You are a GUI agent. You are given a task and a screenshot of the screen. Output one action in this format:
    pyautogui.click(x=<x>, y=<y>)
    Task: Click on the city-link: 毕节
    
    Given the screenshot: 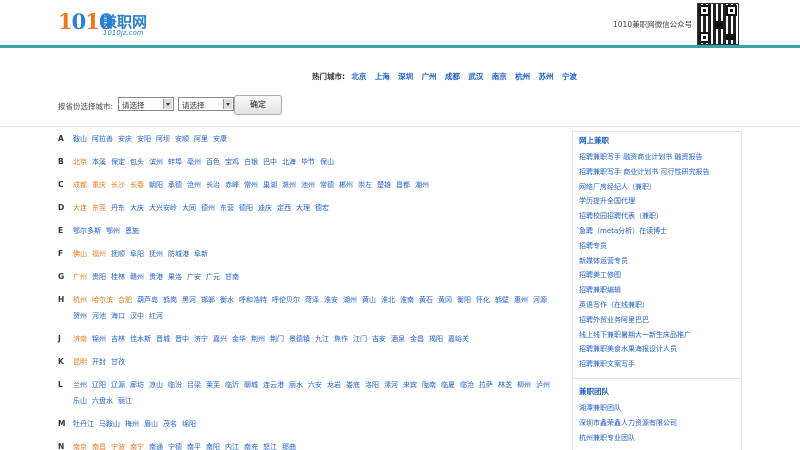 What is the action you would take?
    pyautogui.click(x=308, y=162)
    